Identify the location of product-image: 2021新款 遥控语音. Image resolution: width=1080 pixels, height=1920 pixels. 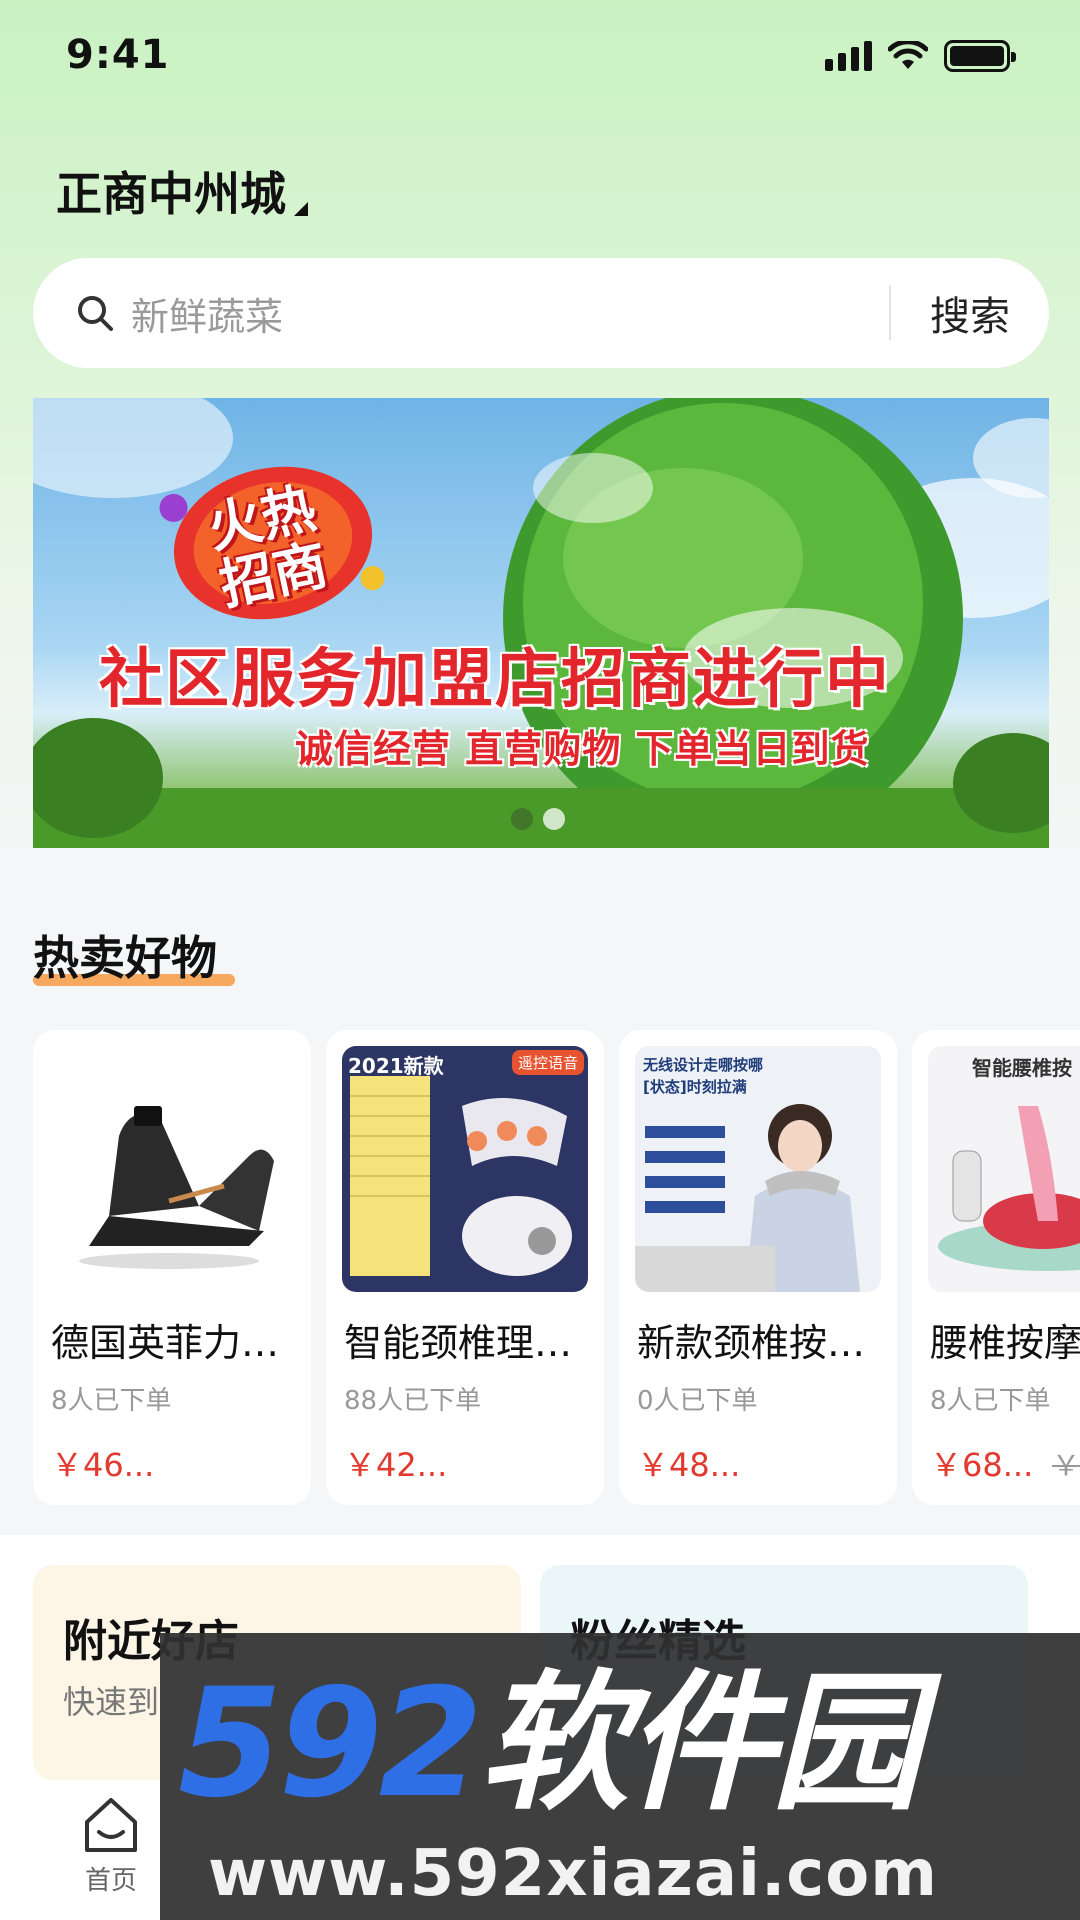
(465, 1169).